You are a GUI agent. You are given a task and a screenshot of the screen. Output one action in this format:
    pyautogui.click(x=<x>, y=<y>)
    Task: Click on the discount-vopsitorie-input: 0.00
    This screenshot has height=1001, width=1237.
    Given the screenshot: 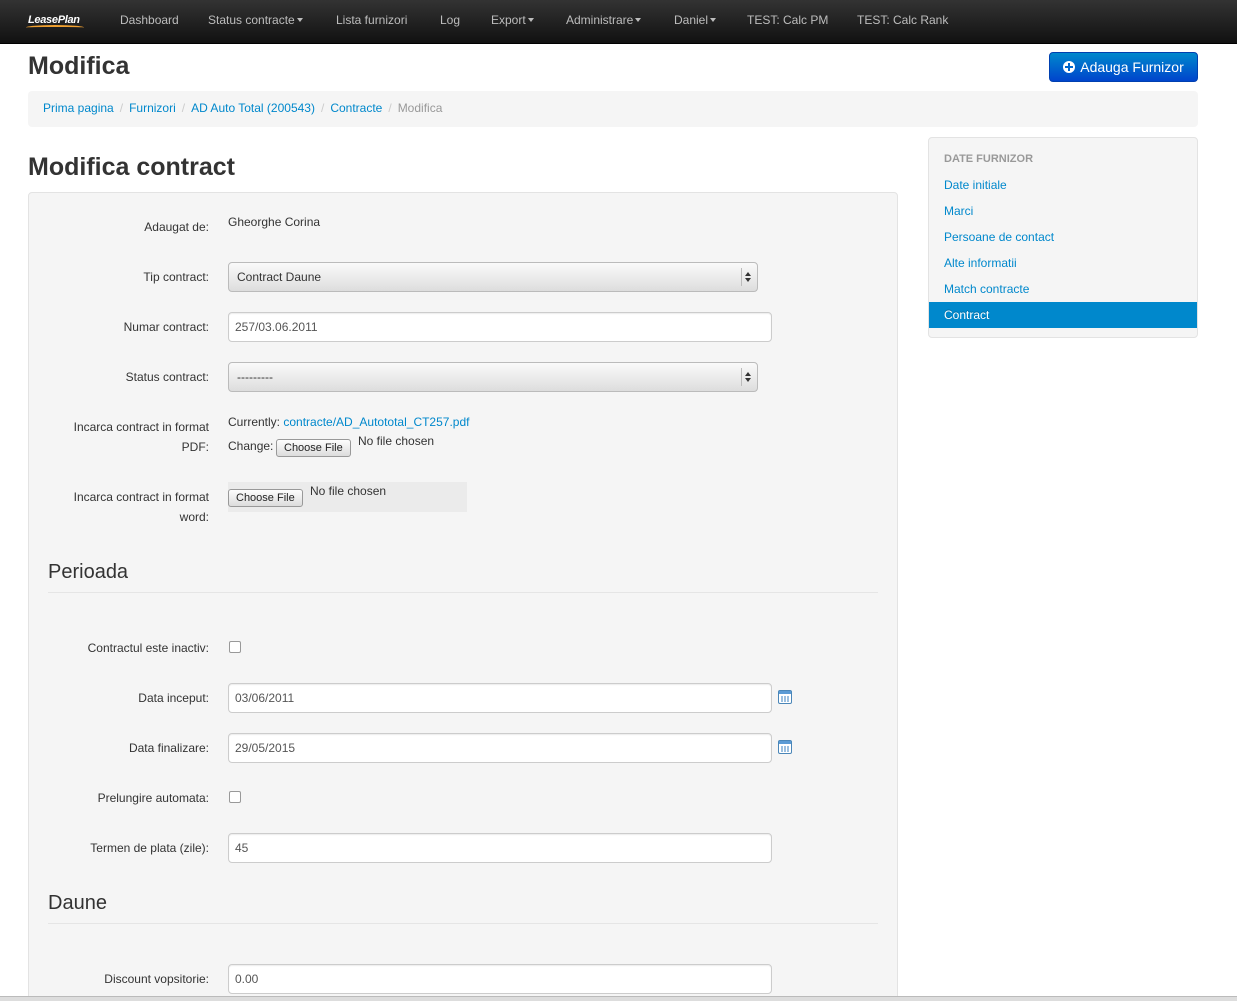 What is the action you would take?
    pyautogui.click(x=500, y=979)
    